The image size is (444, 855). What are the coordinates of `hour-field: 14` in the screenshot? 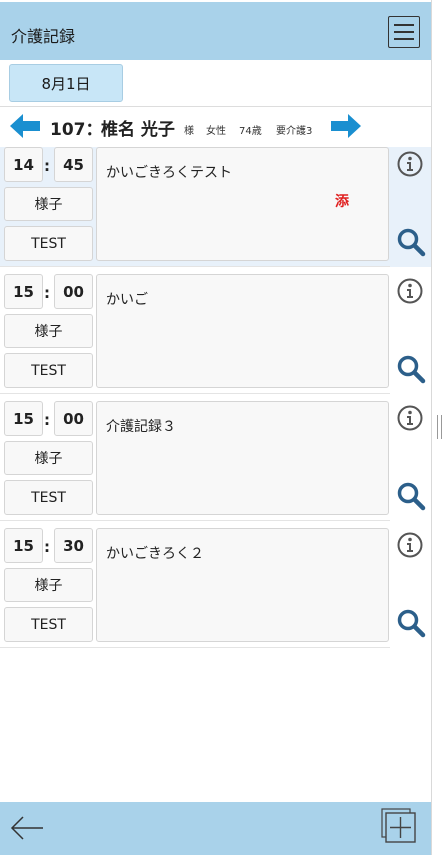 It's located at (23, 164).